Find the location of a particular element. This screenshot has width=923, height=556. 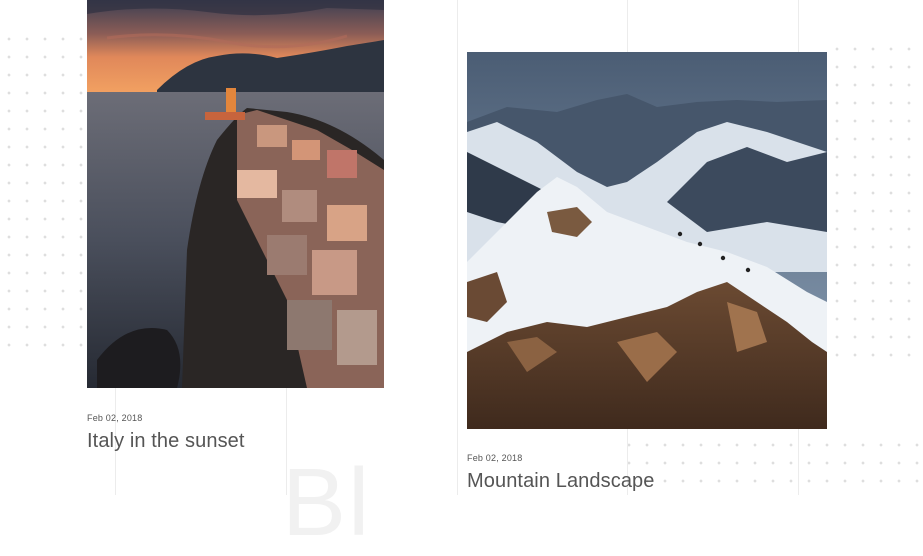

dot-pattern-left is located at coordinates (43, 195).